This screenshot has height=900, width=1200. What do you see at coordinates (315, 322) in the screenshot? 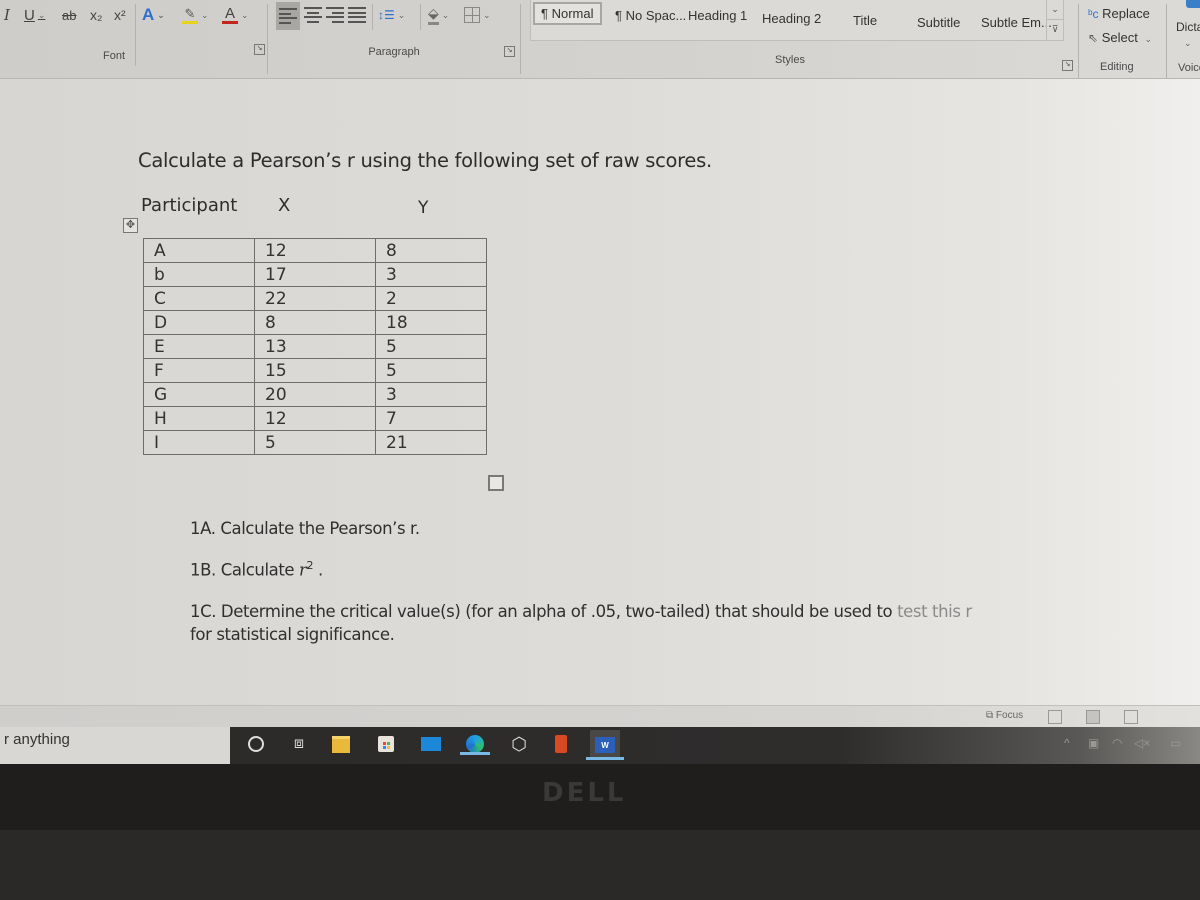
I see `x-value-cell: 8` at bounding box center [315, 322].